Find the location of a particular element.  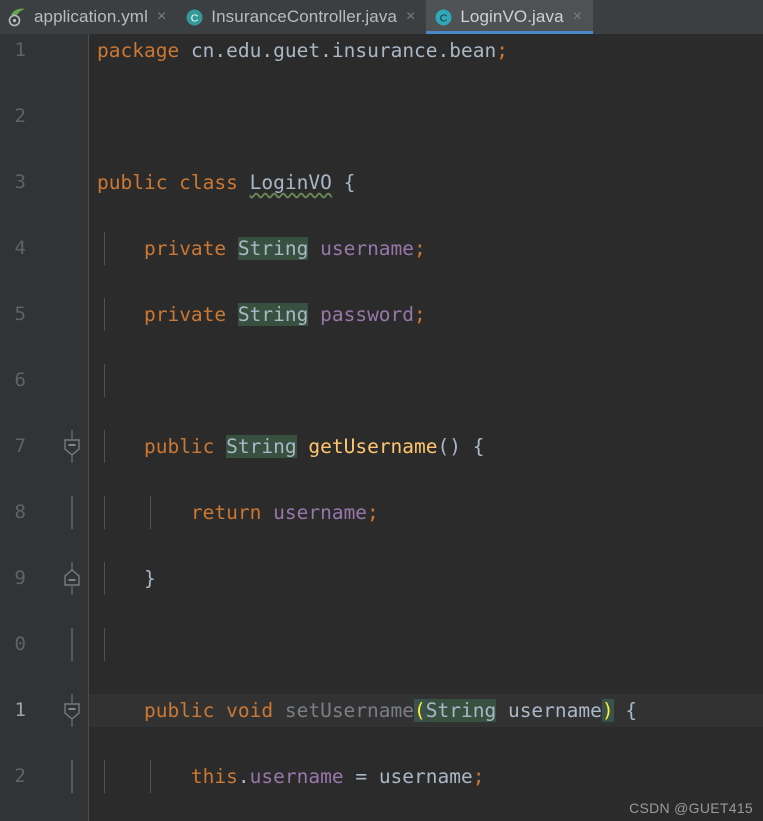

editor-line: 1 package cn.edu.guet.insurance.bean; is located at coordinates (381, 50).